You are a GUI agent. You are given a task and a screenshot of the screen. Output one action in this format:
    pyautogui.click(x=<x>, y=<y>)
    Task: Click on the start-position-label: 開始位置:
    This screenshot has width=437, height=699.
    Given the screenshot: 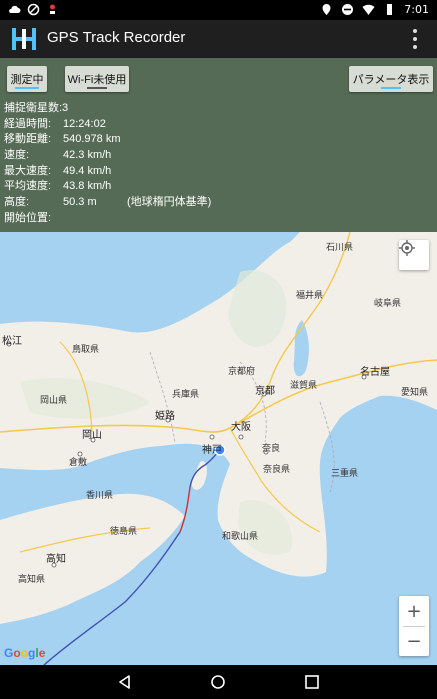 What is the action you would take?
    pyautogui.click(x=28, y=217)
    